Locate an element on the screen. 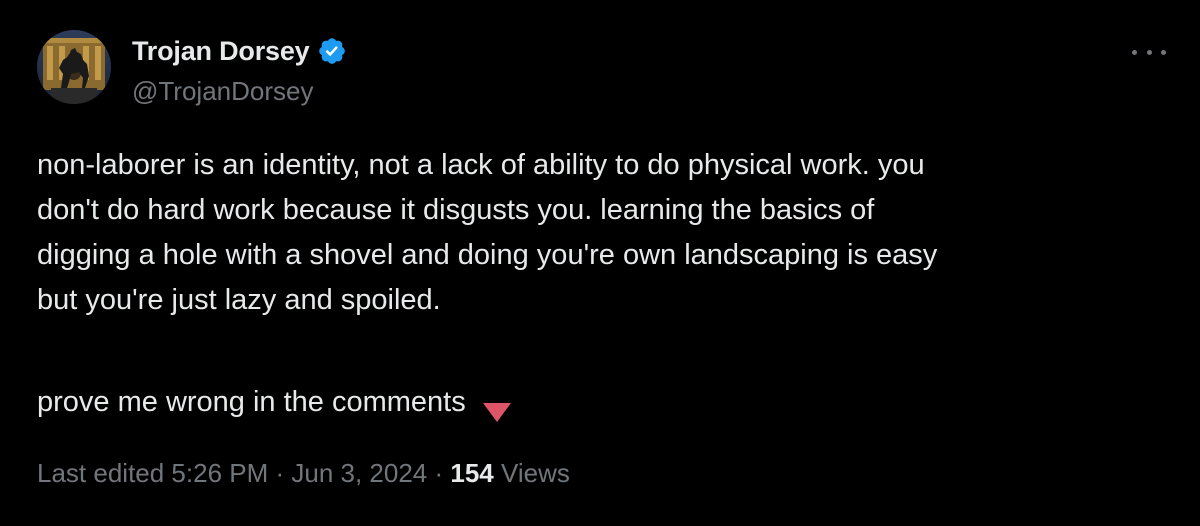 The image size is (1200, 526). views-label: Views is located at coordinates (531, 473).